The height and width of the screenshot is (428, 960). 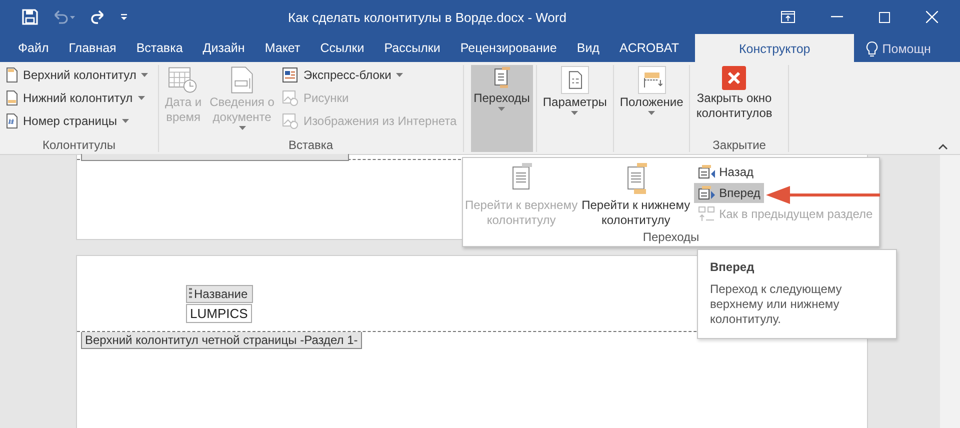 What do you see at coordinates (183, 80) in the screenshot?
I see `calendar-clock-icon` at bounding box center [183, 80].